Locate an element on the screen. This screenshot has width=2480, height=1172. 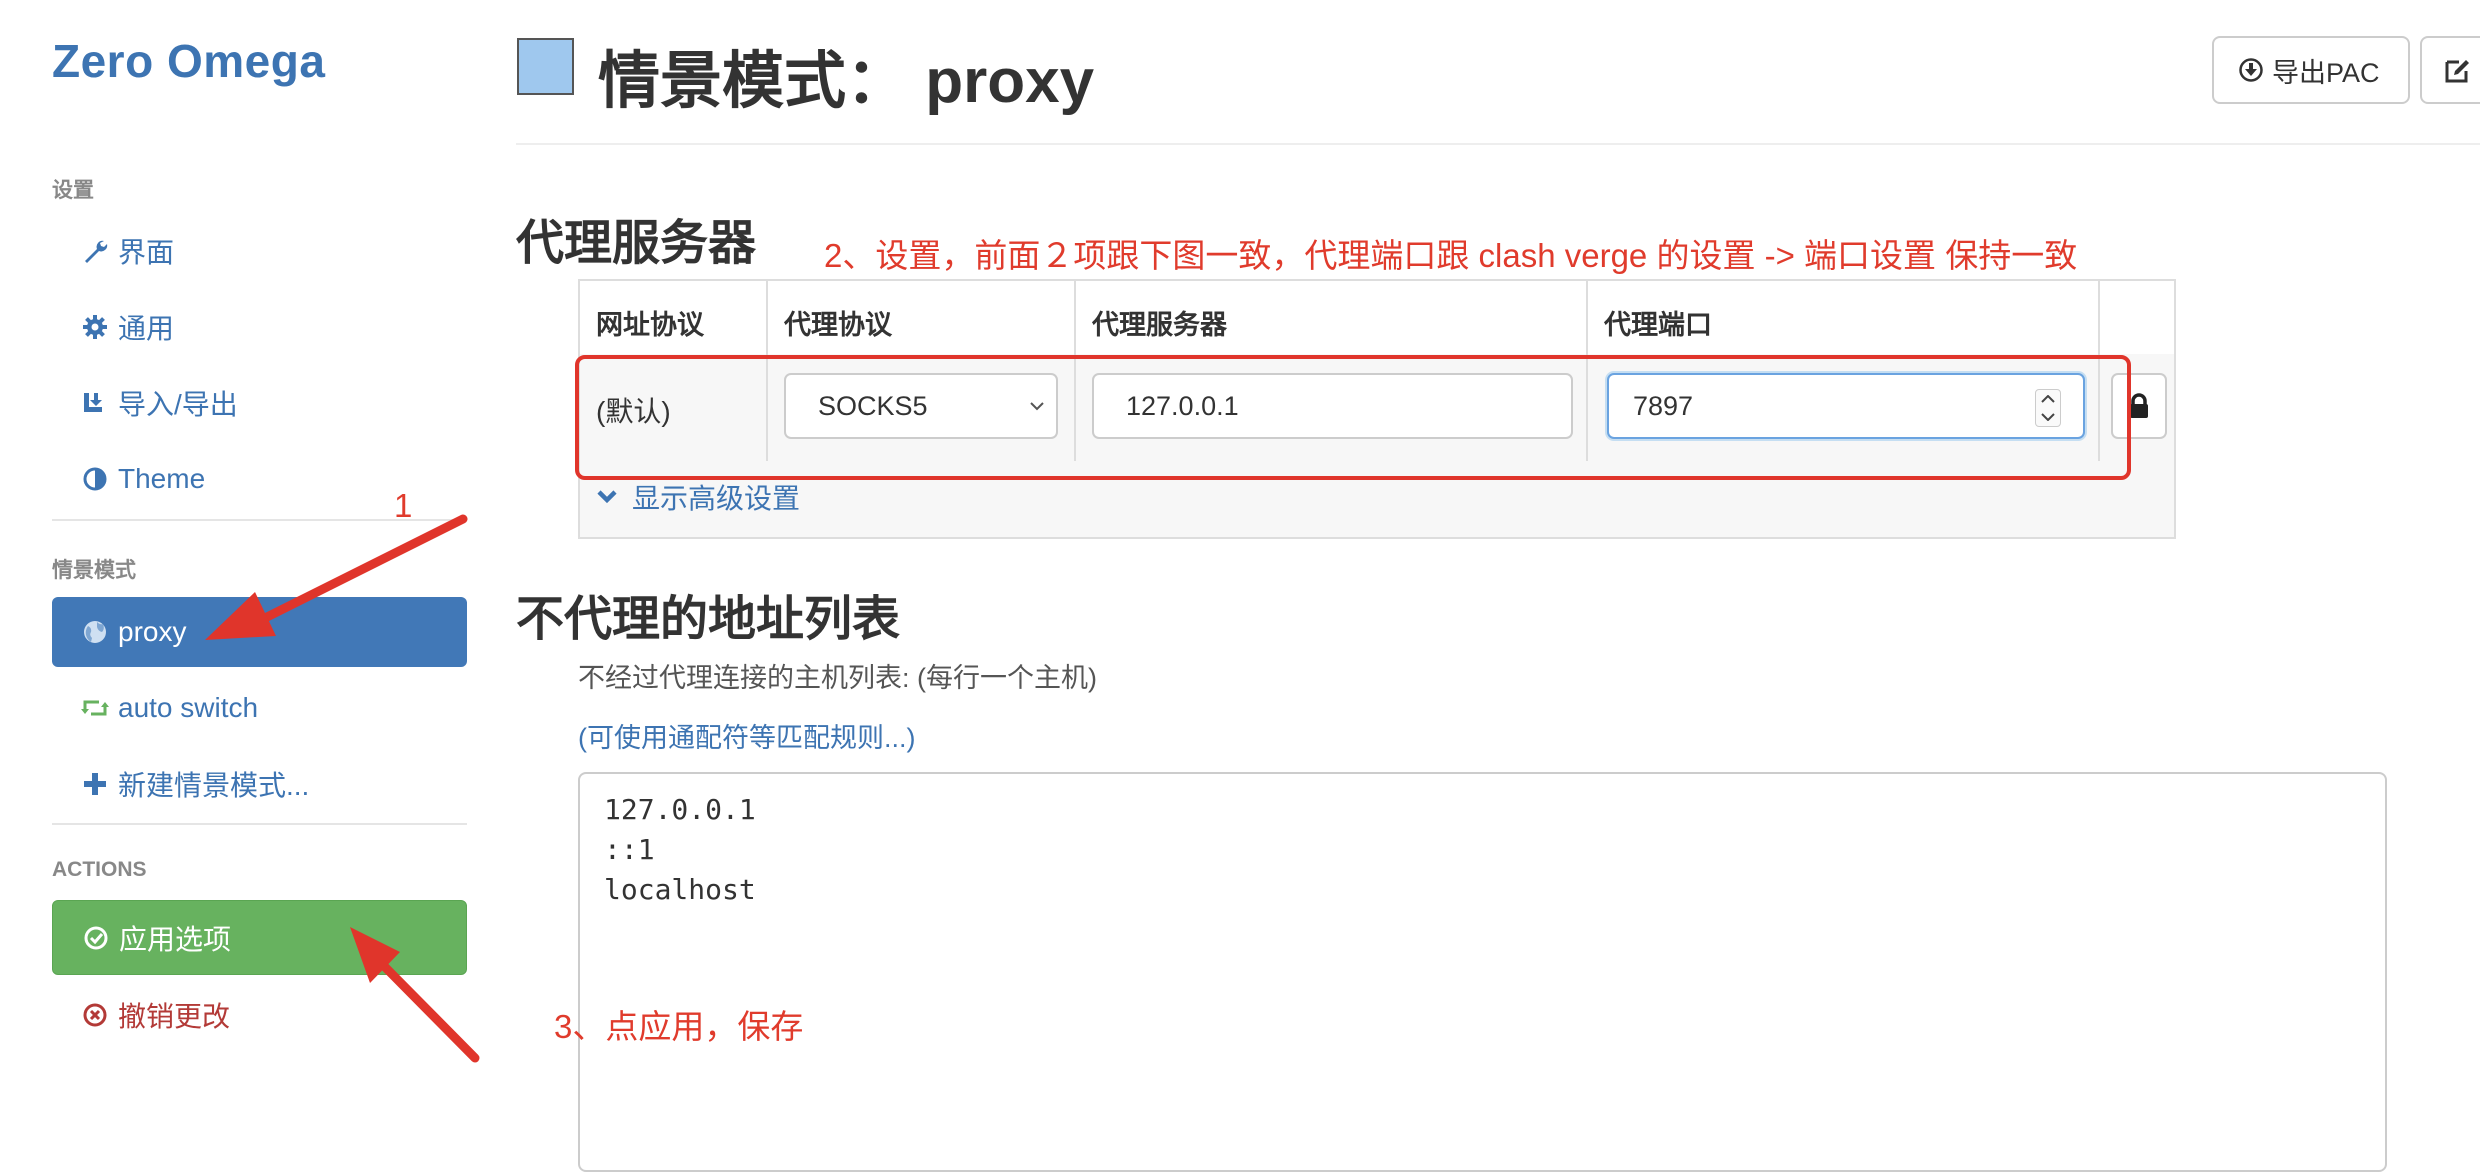
page-title: 情景模式： proxy is located at coordinates (846, 75).